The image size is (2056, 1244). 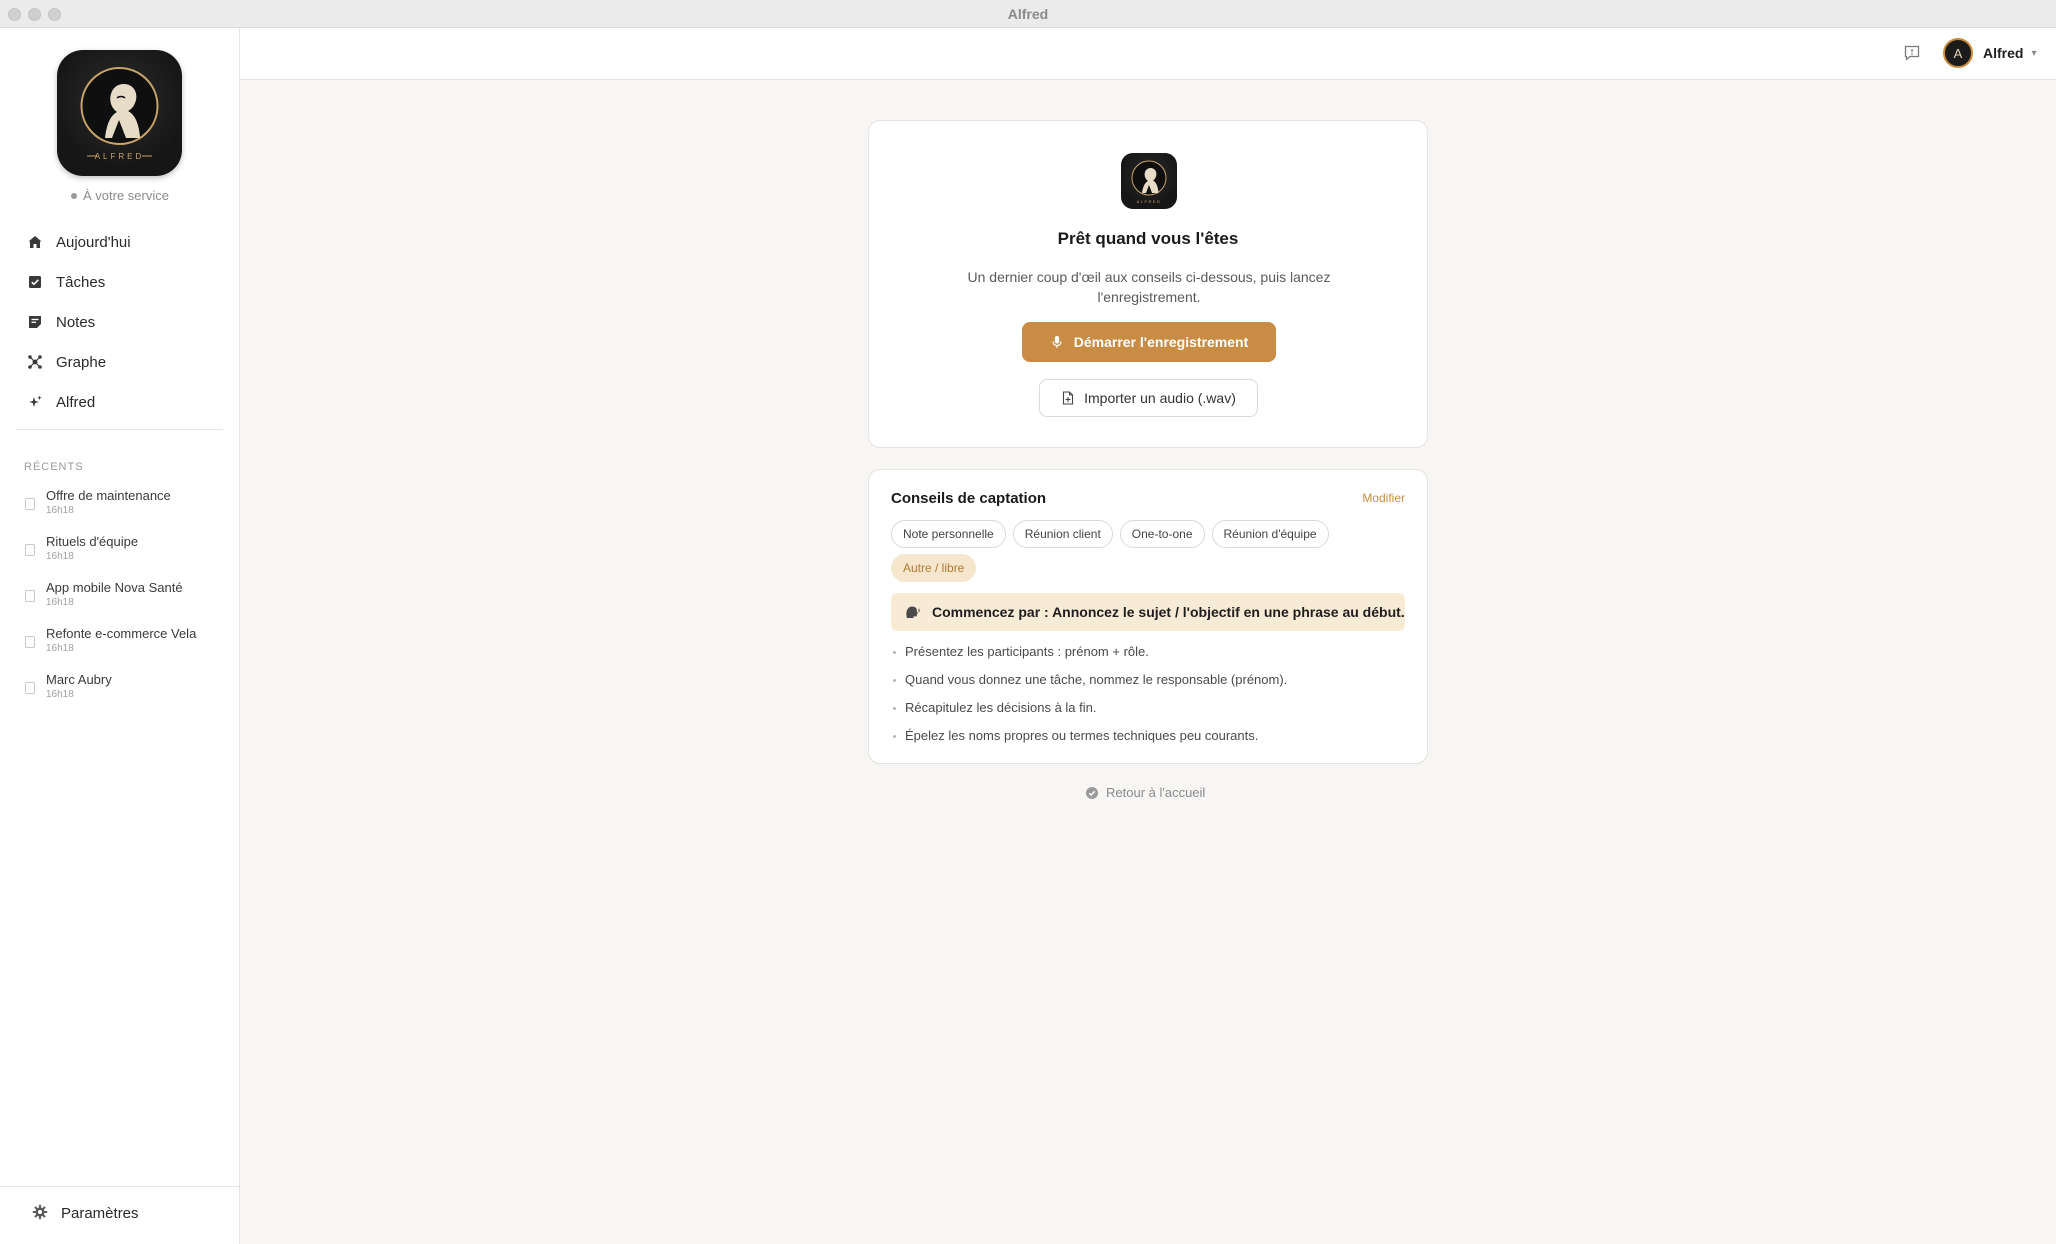 I want to click on sidebar-bottom-divider, so click(x=120, y=1186).